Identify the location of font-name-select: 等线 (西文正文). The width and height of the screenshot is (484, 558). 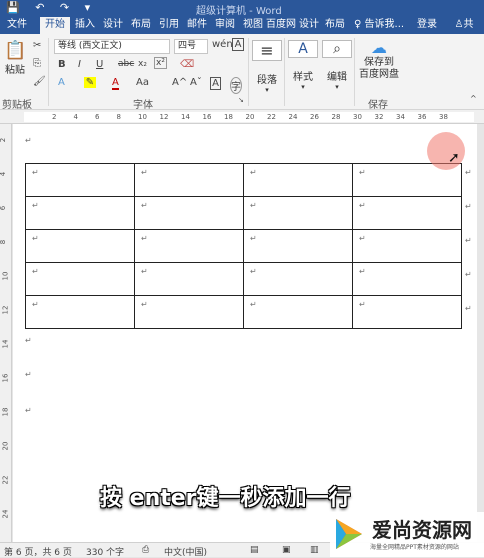
(112, 46).